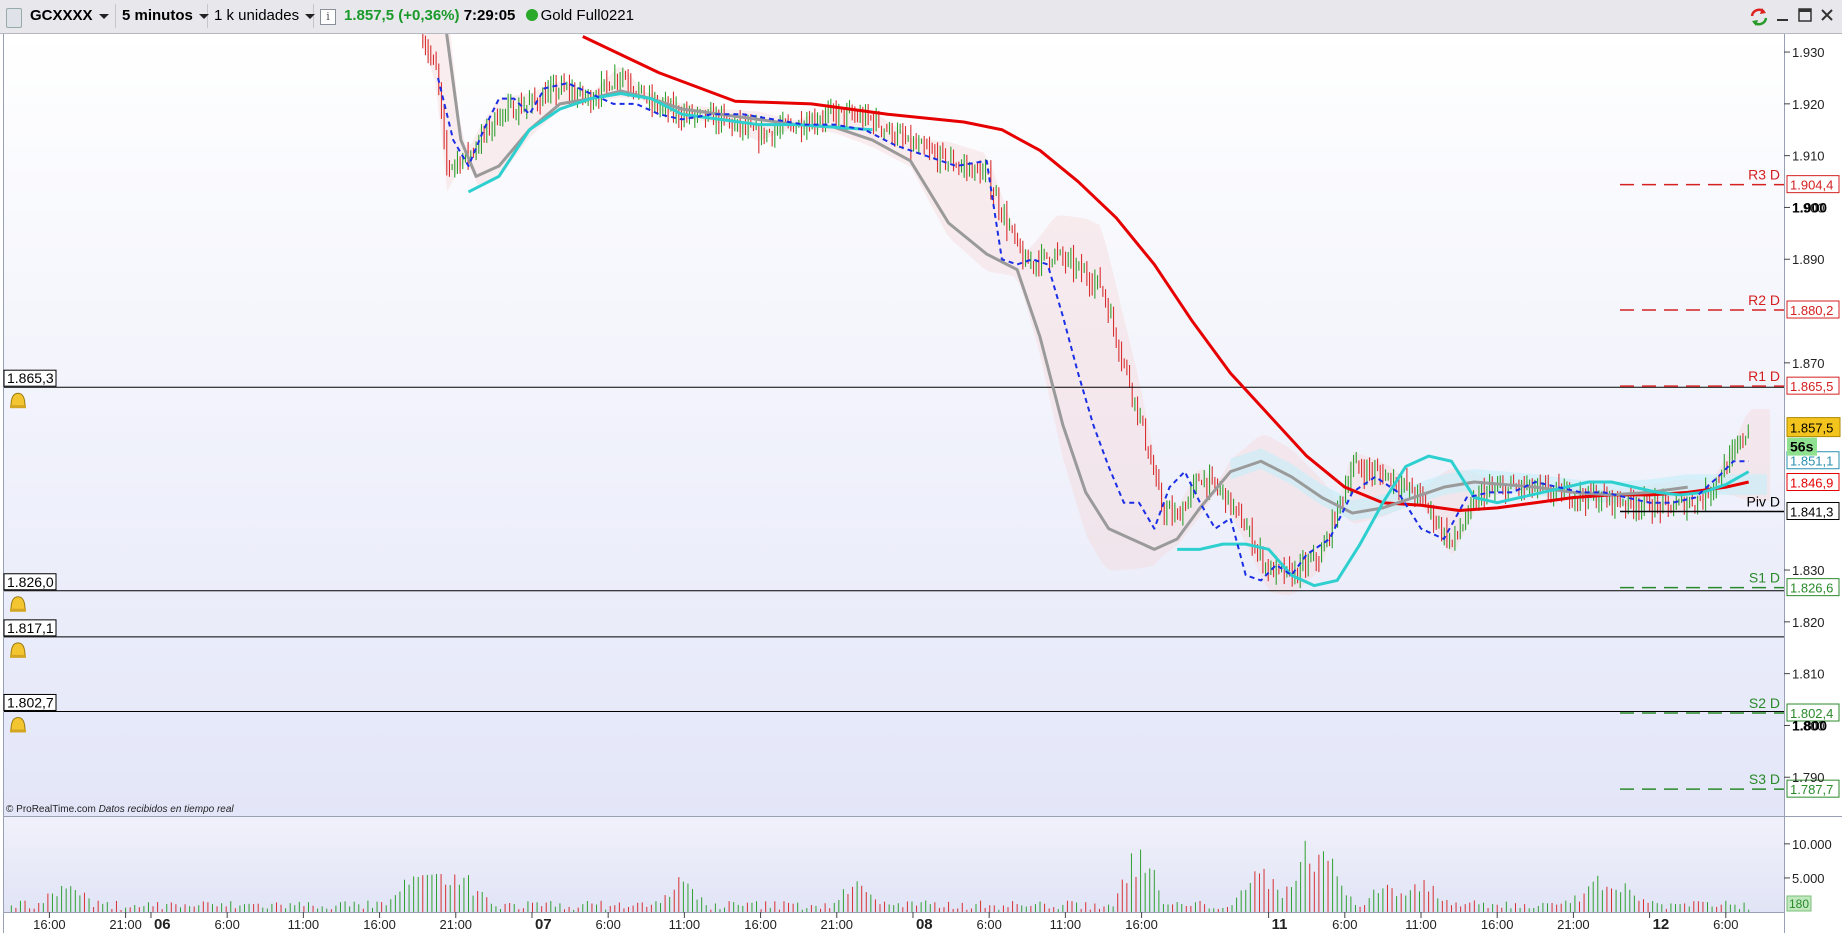 This screenshot has height=933, width=1842. I want to click on volume-panel-background, so click(894, 864).